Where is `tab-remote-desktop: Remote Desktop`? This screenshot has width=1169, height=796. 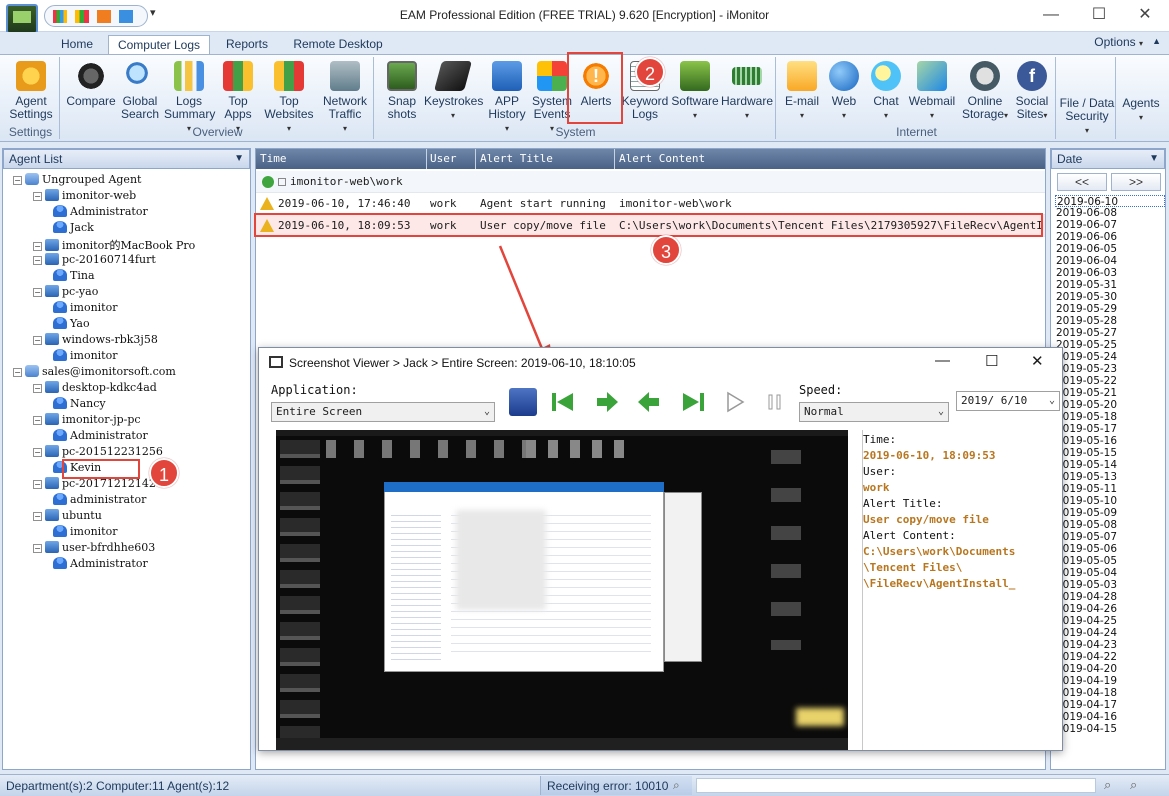
tab-remote-desktop: Remote Desktop is located at coordinates (338, 44).